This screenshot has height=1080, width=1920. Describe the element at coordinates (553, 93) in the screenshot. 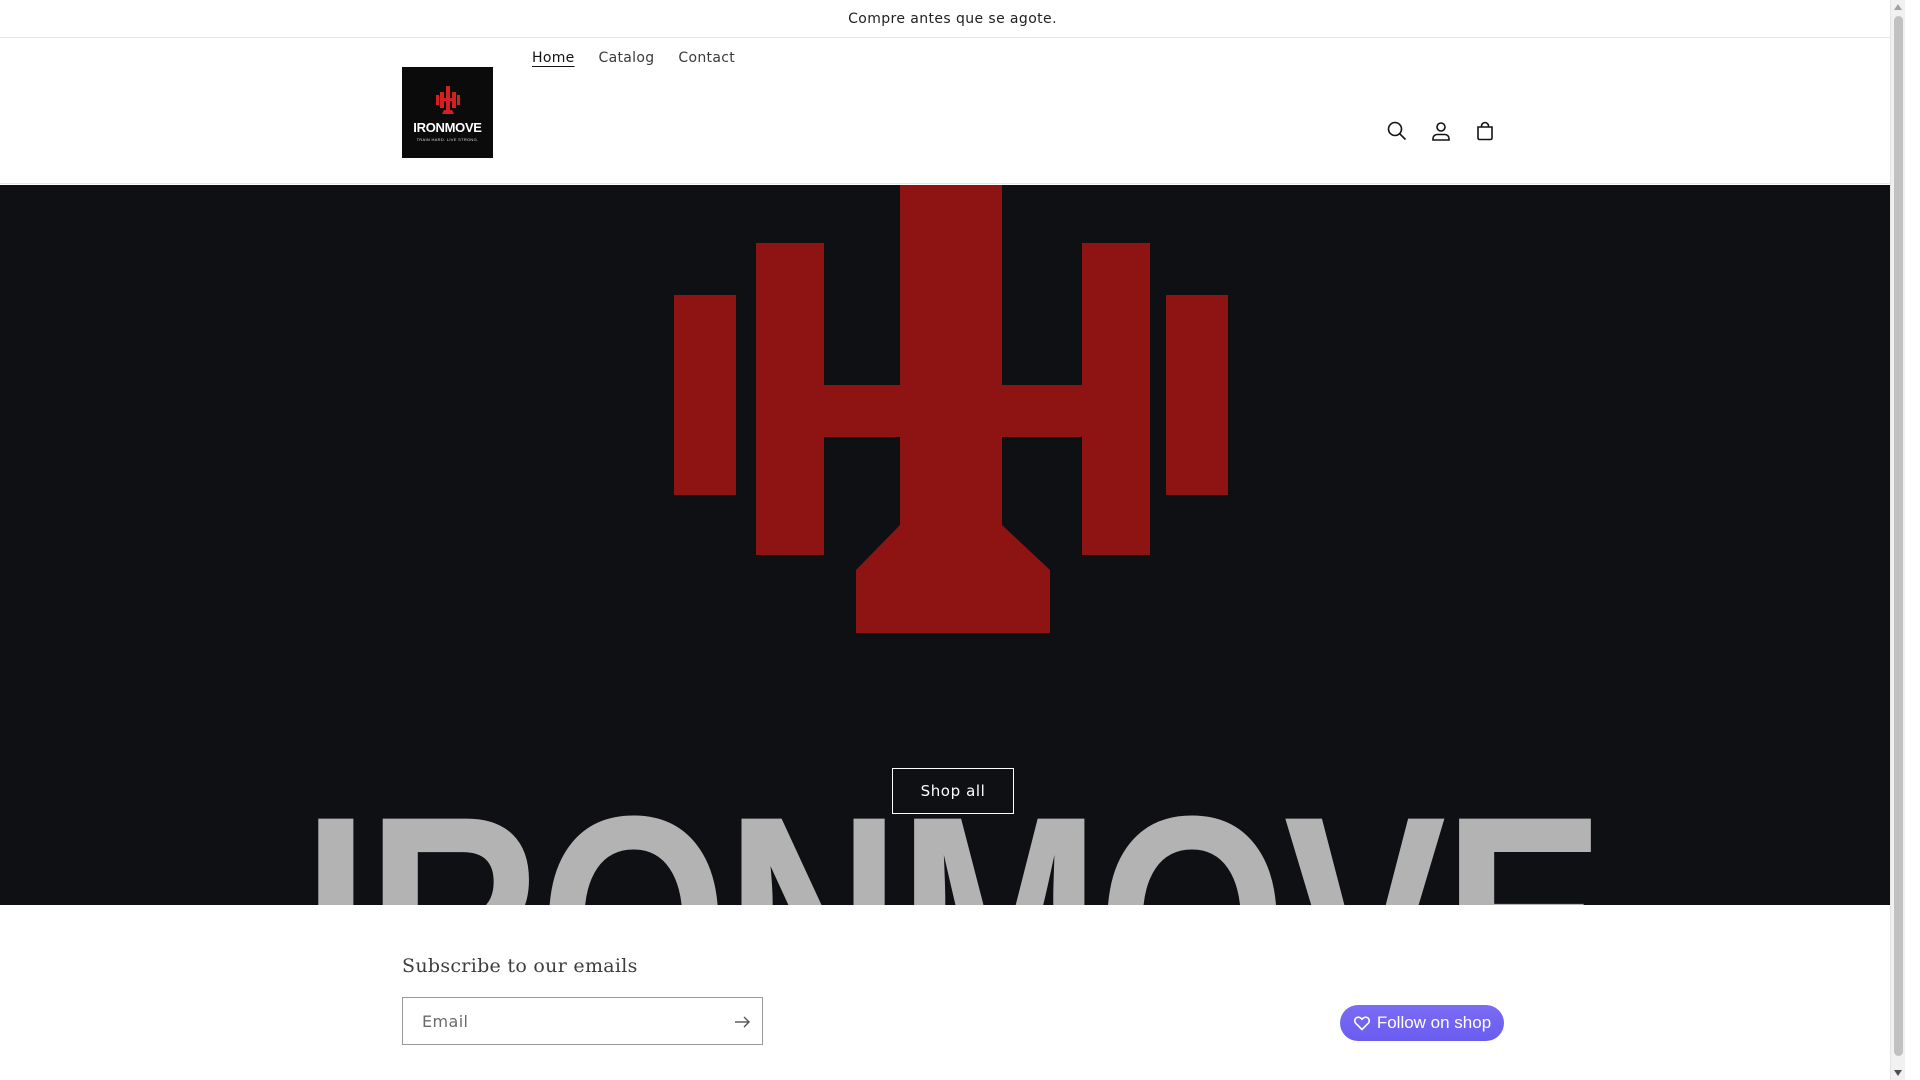

I see `nav-home: Home` at that location.